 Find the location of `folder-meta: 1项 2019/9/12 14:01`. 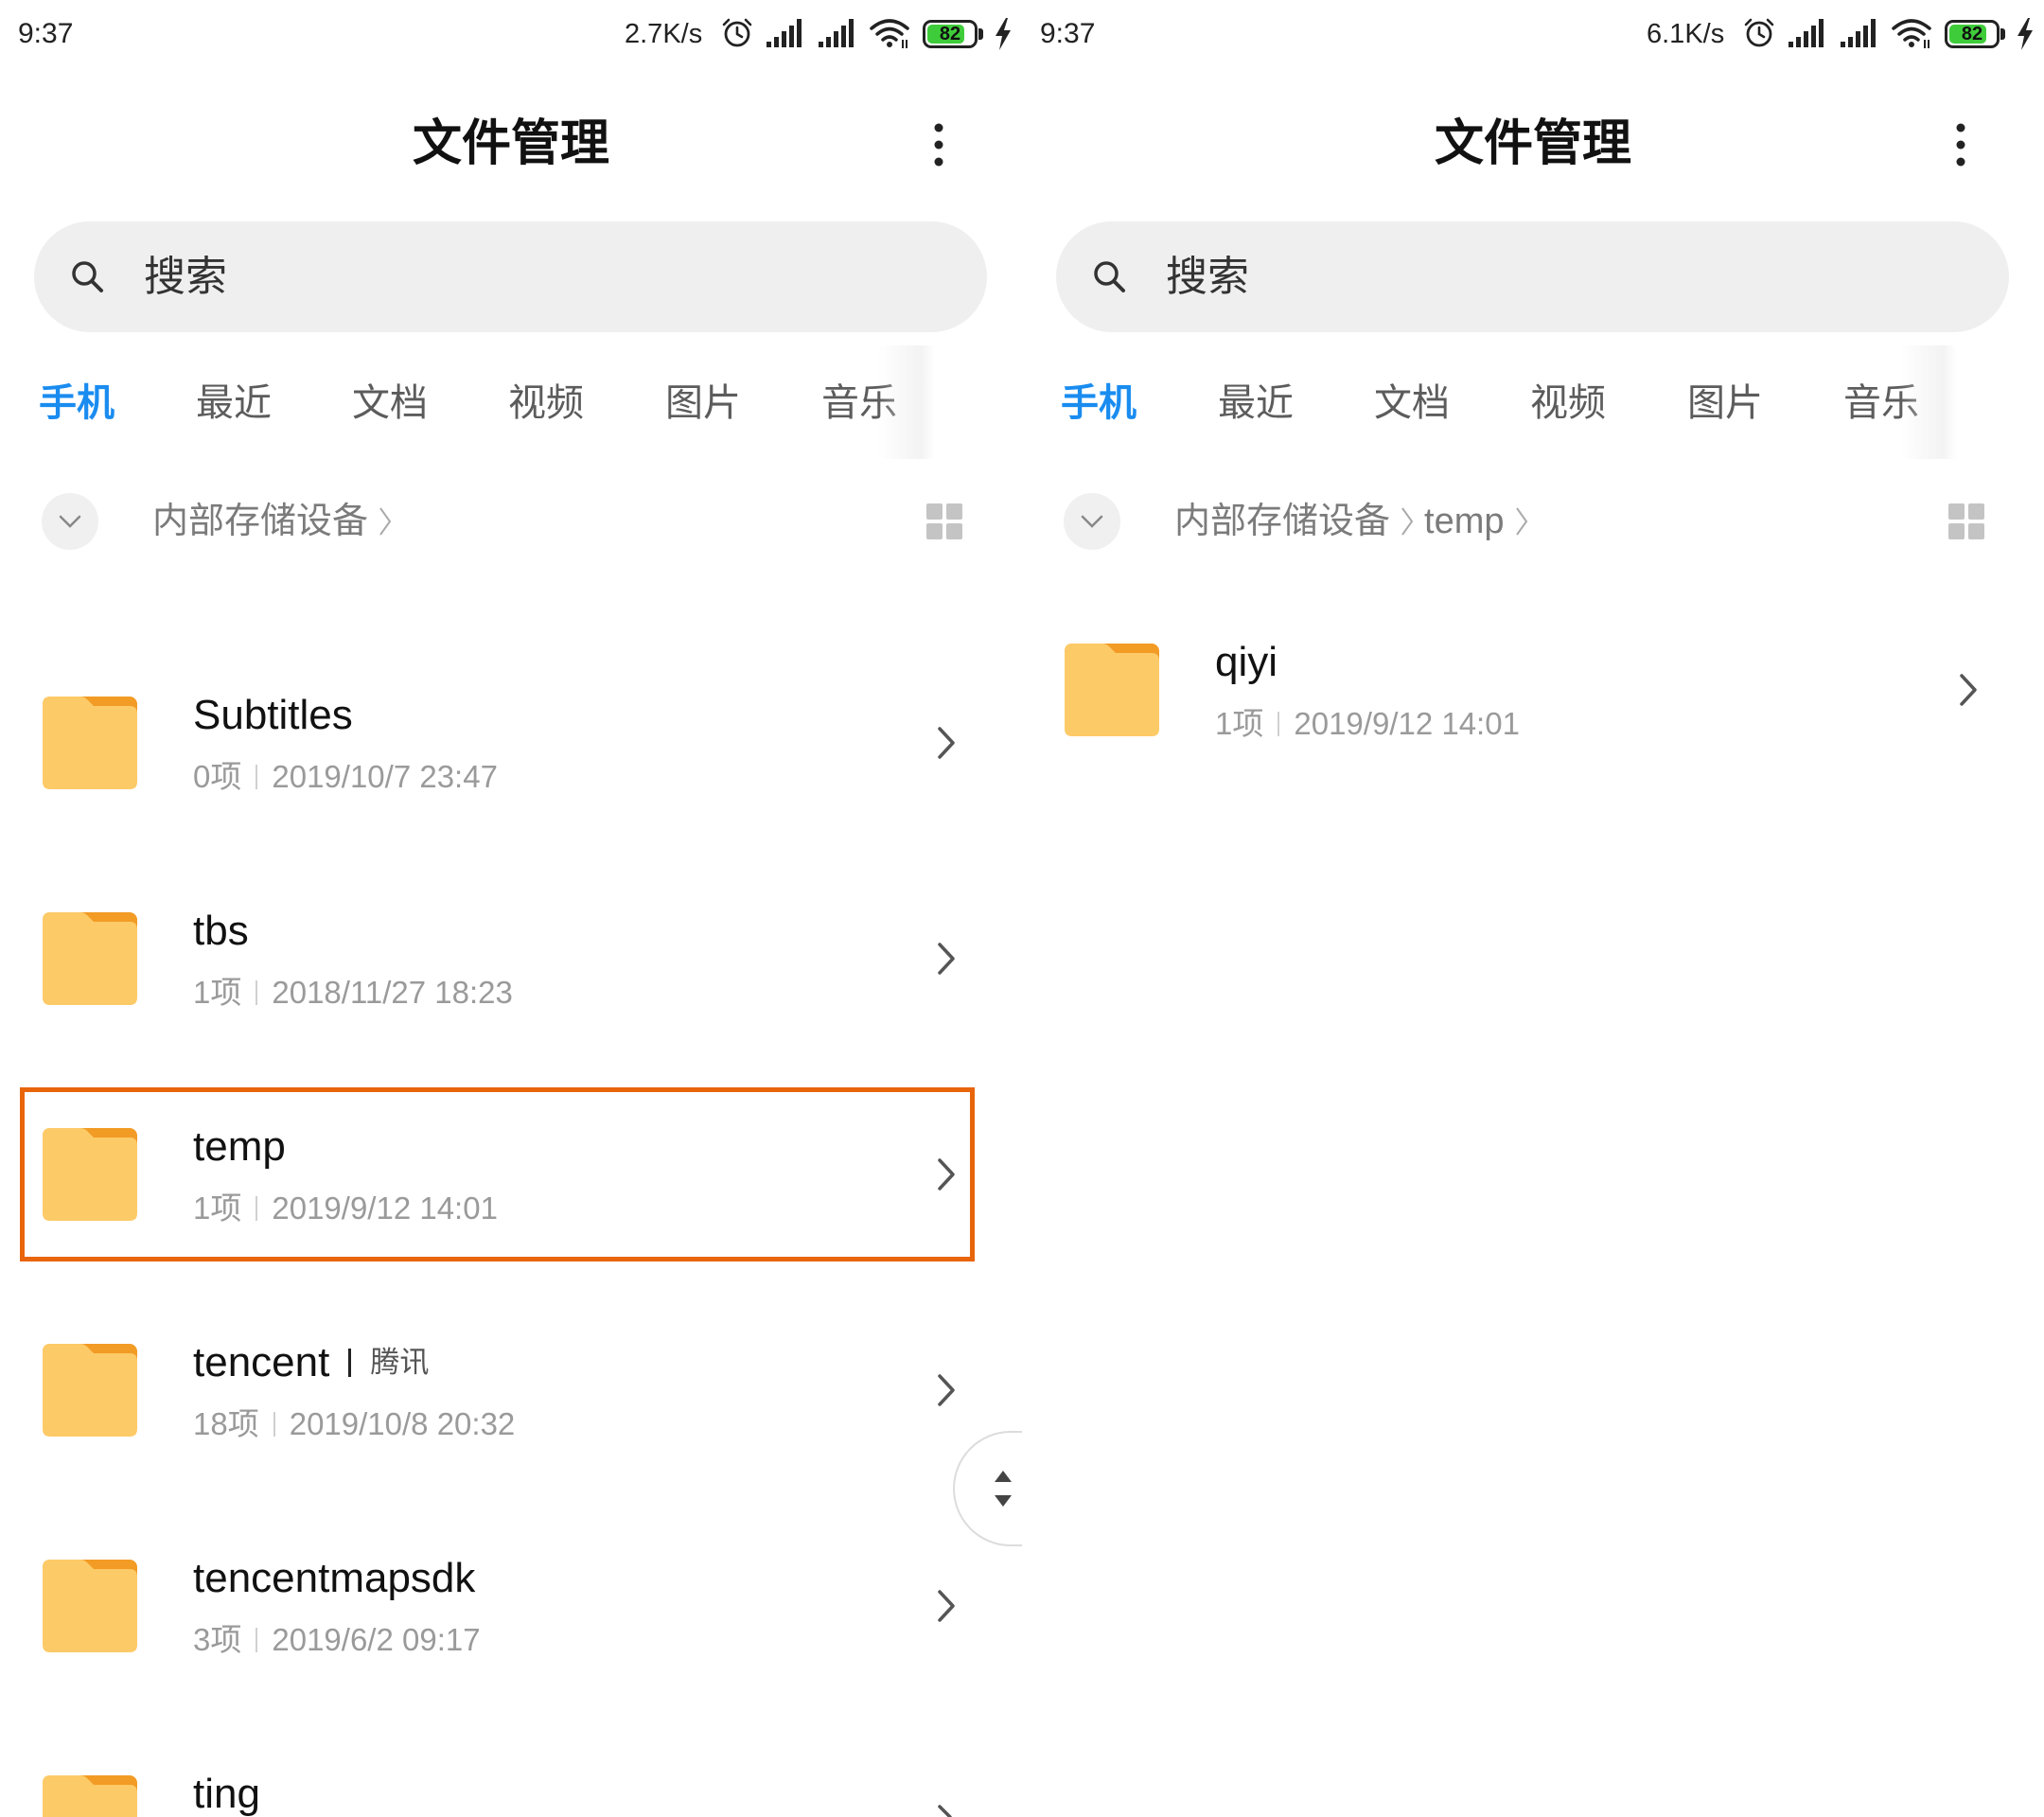

folder-meta: 1项 2019/9/12 14:01 is located at coordinates (1367, 724).